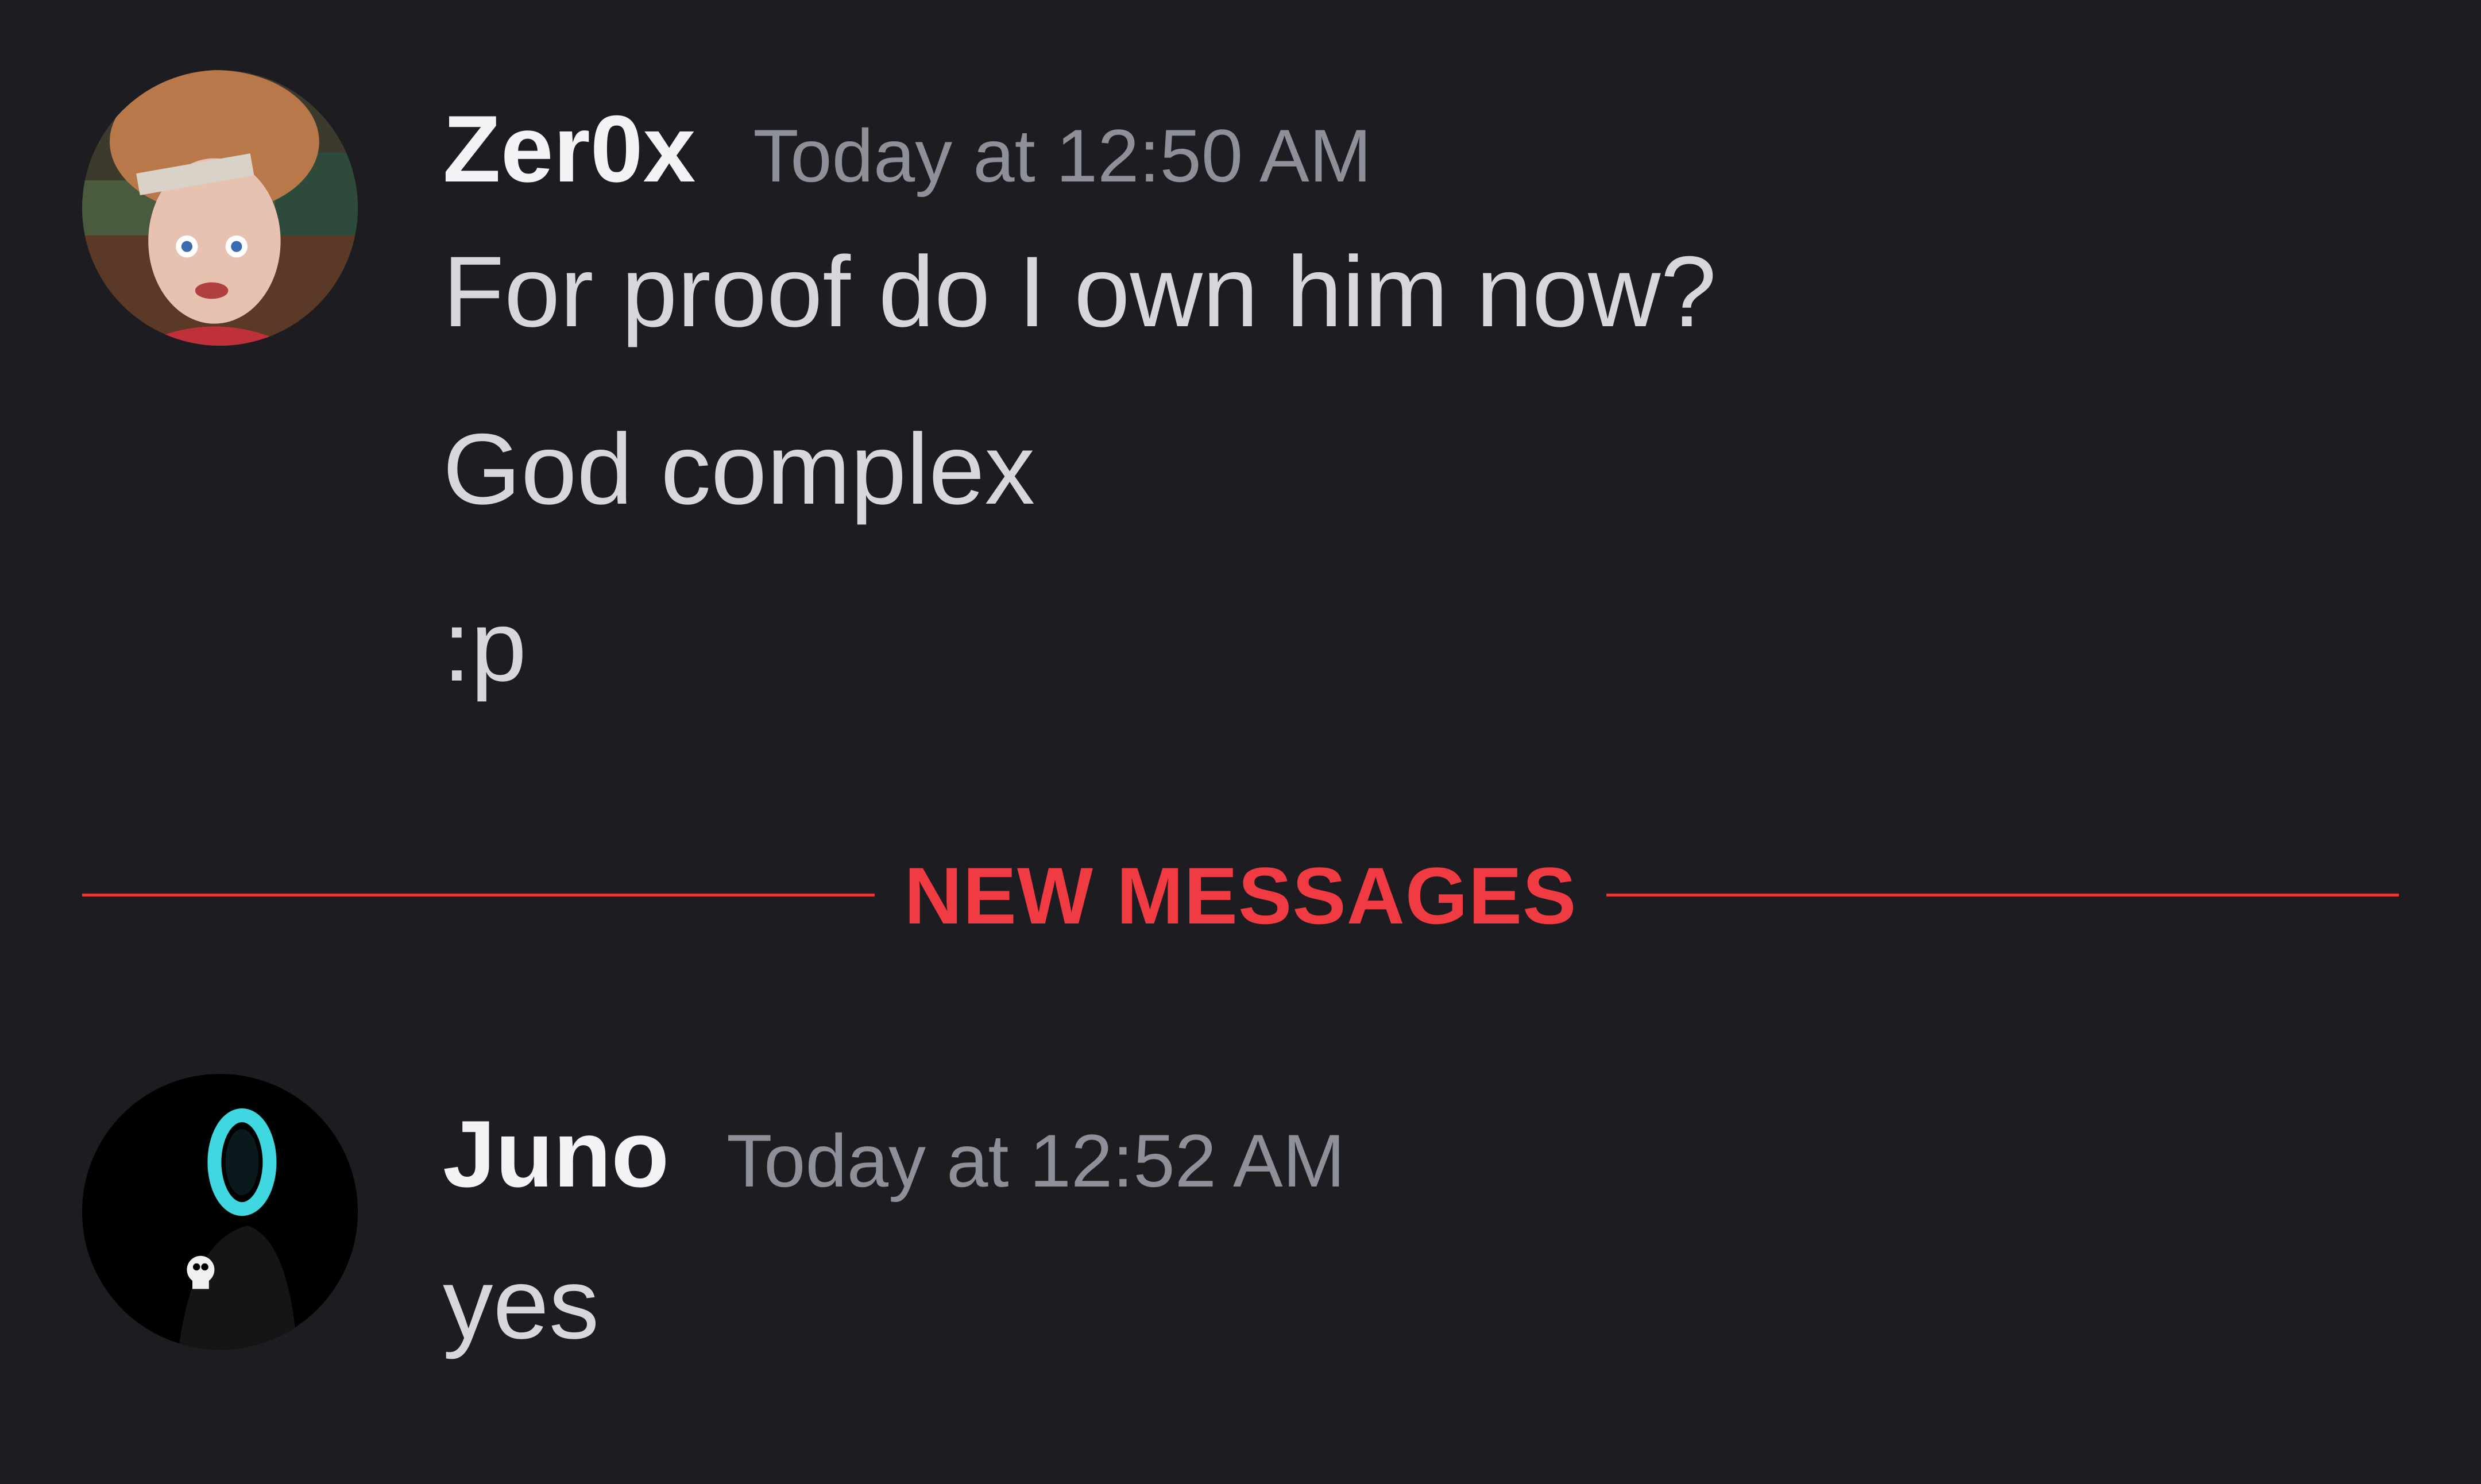 The height and width of the screenshot is (1484, 2481). What do you see at coordinates (485, 646) in the screenshot?
I see `message-text: :p` at bounding box center [485, 646].